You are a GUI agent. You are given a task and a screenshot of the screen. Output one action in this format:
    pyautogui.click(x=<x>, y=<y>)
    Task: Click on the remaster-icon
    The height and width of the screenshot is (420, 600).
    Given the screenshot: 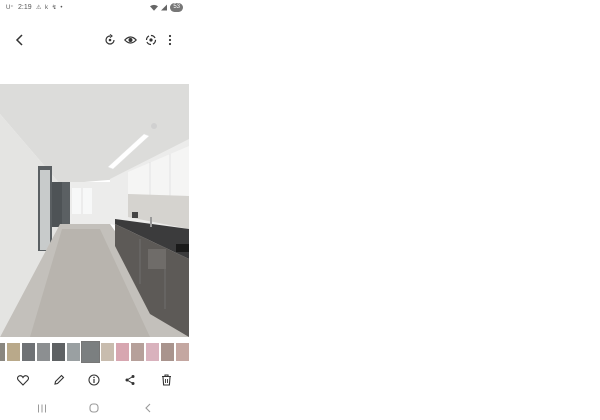 What is the action you would take?
    pyautogui.click(x=110, y=40)
    